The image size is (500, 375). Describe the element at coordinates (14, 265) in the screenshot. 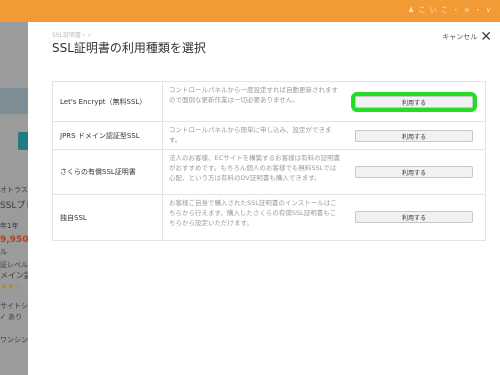

I see `bg-text: 証レベル` at that location.